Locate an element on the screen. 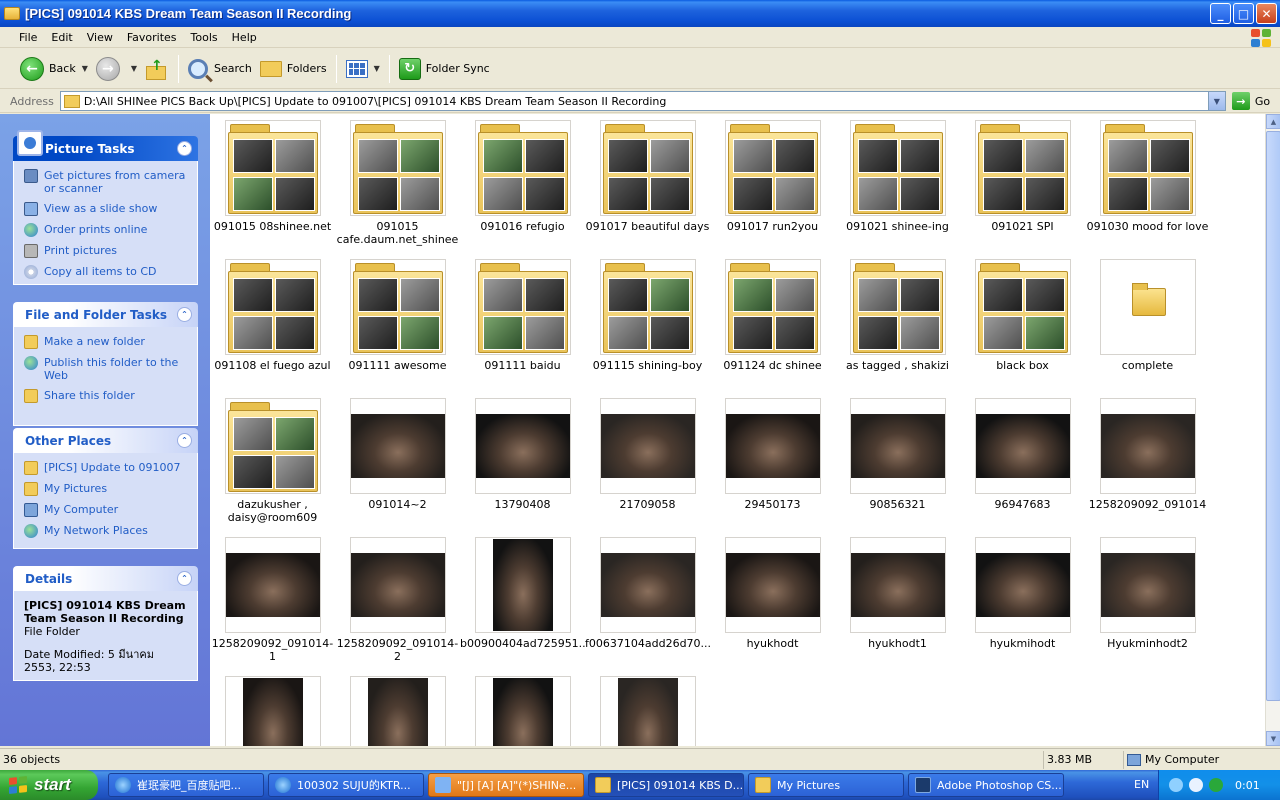 This screenshot has width=1280, height=800. folder-body is located at coordinates (648, 312).